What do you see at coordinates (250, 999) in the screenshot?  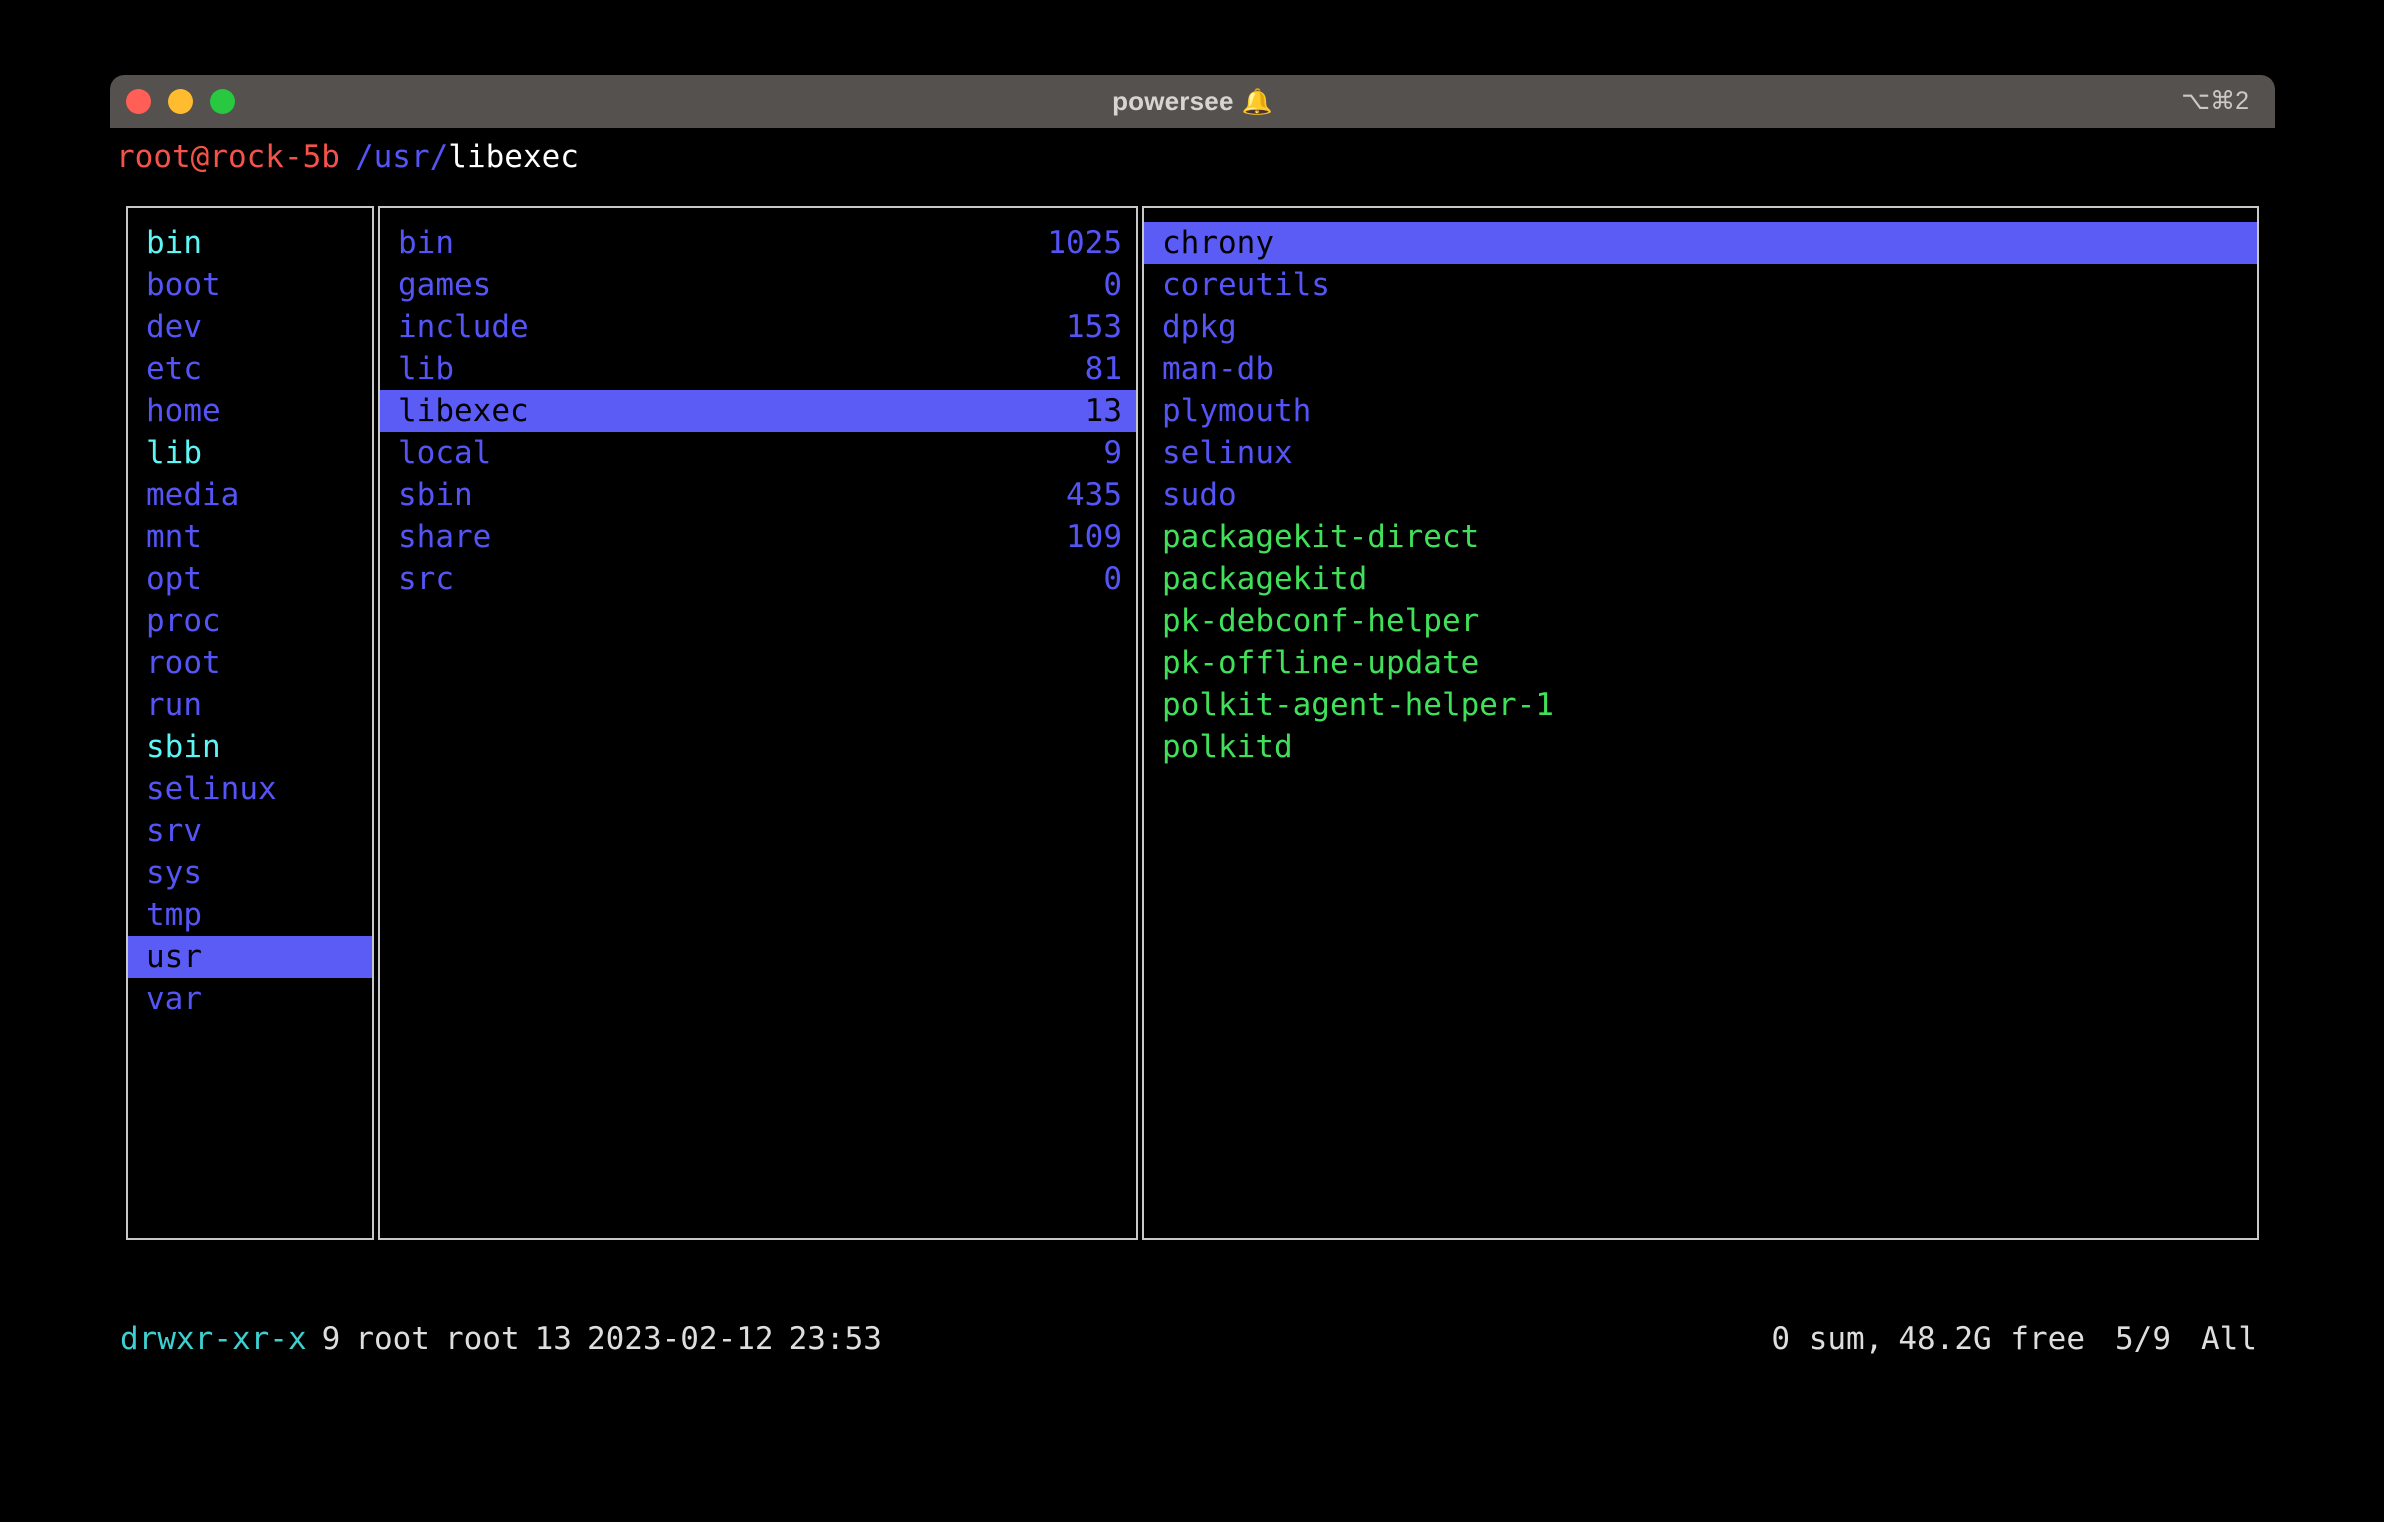 I see `file-row: var` at bounding box center [250, 999].